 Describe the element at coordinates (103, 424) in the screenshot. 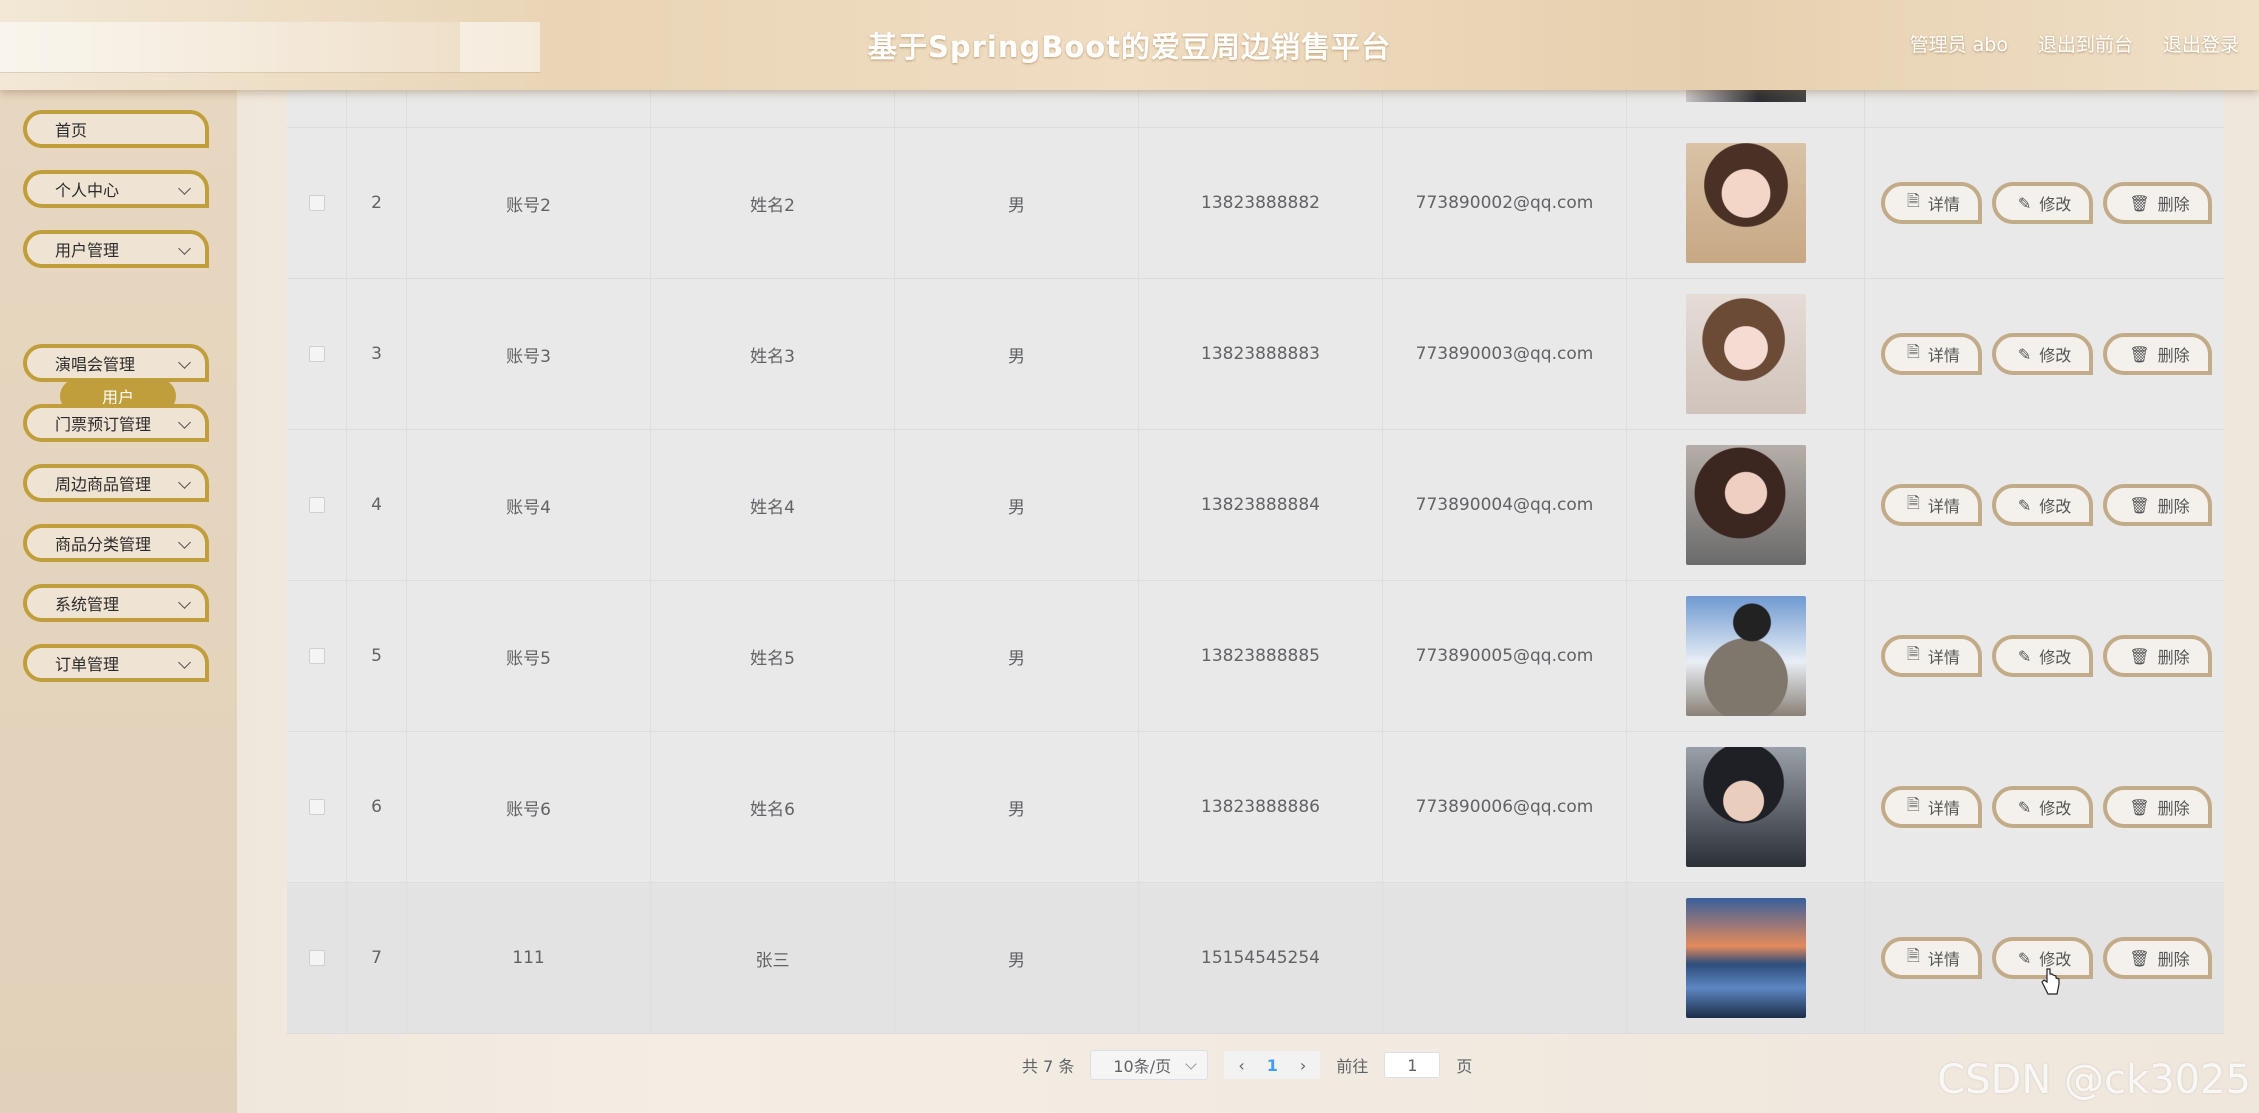

I see `sidebar-item-label: 门票预订管理` at that location.